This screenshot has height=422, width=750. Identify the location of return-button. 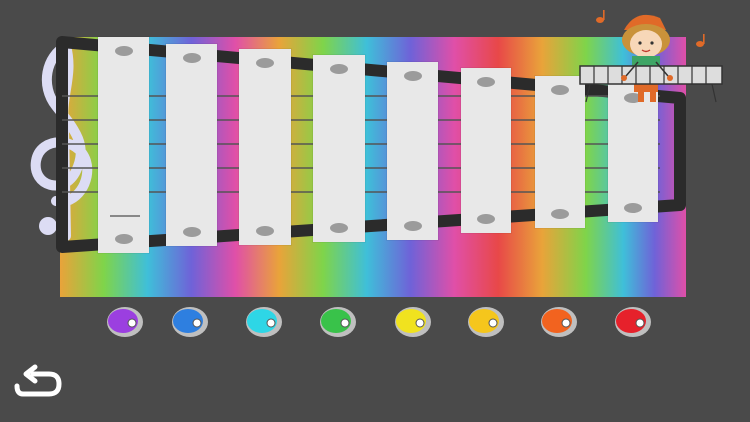
(38, 383).